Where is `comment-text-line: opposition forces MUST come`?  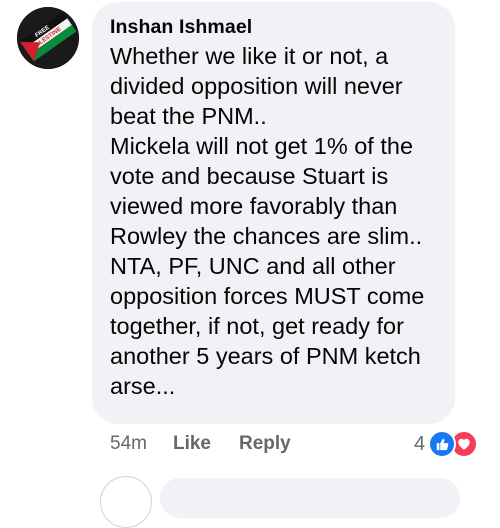
comment-text-line: opposition forces MUST come is located at coordinates (267, 296).